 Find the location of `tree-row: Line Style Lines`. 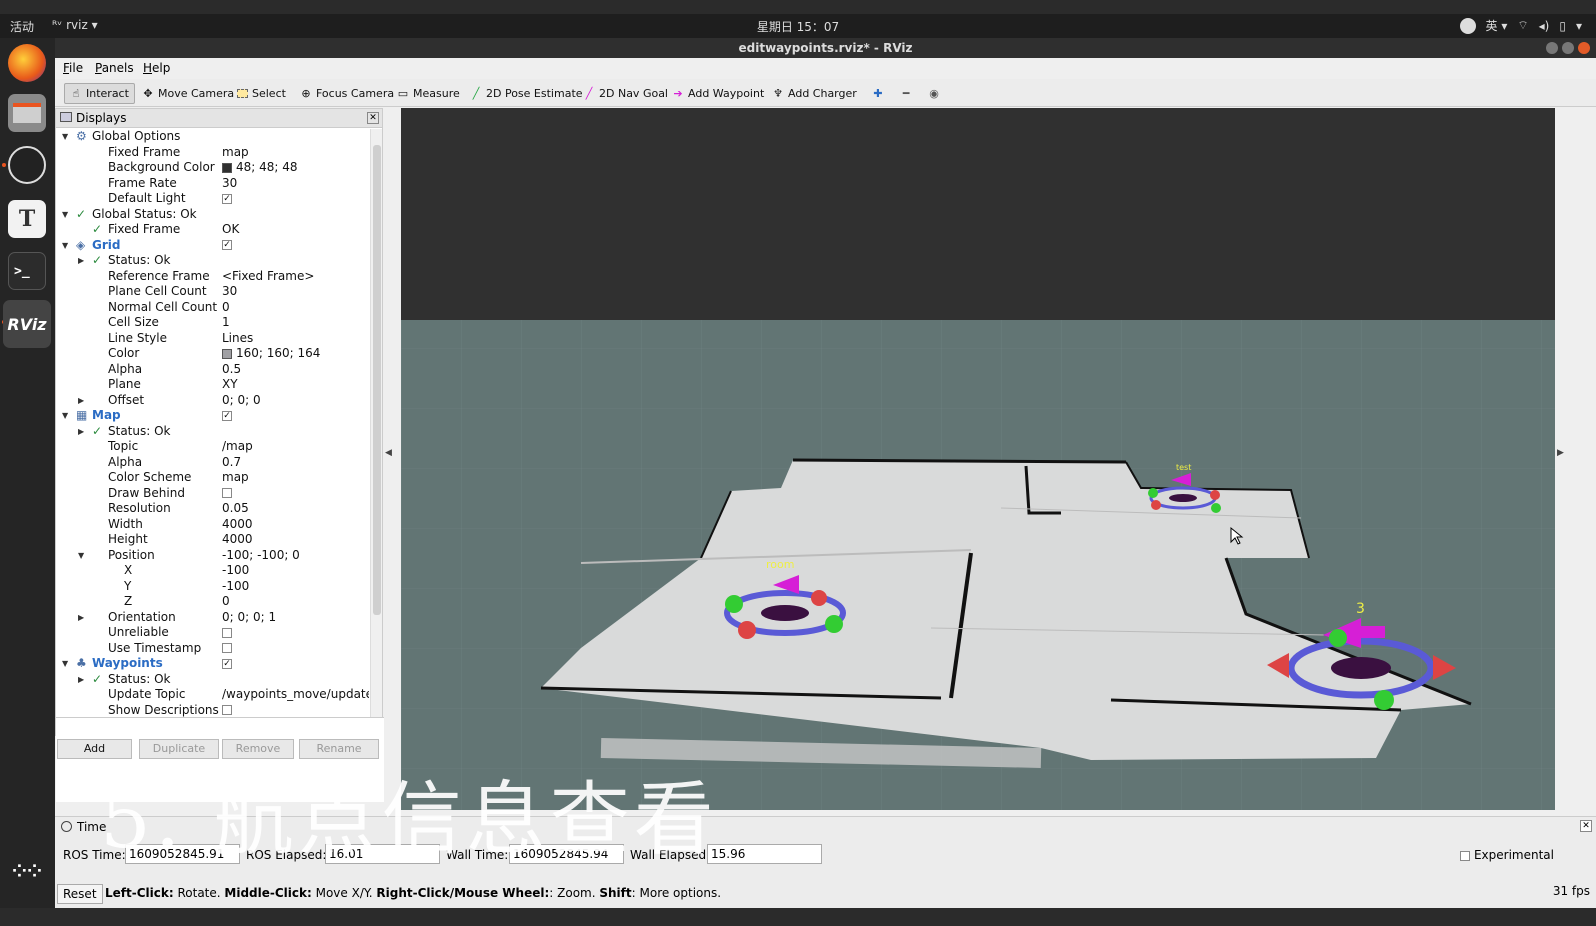

tree-row: Line Style Lines is located at coordinates (212, 339).